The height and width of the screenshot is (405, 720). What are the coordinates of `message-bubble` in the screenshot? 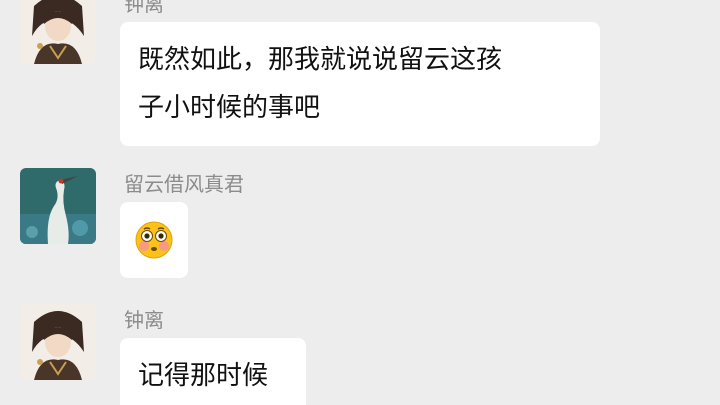 It's located at (154, 240).